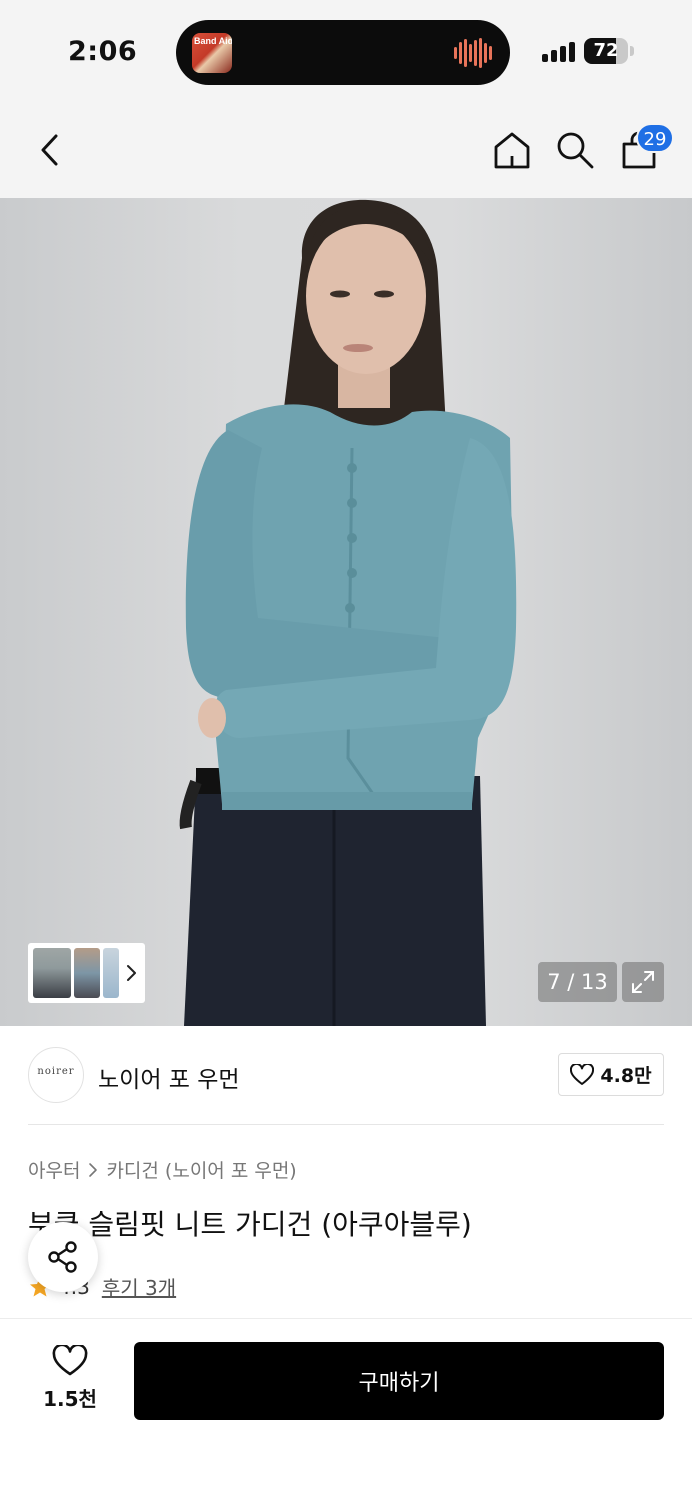 This screenshot has width=692, height=1500. I want to click on divider, so click(346, 1124).